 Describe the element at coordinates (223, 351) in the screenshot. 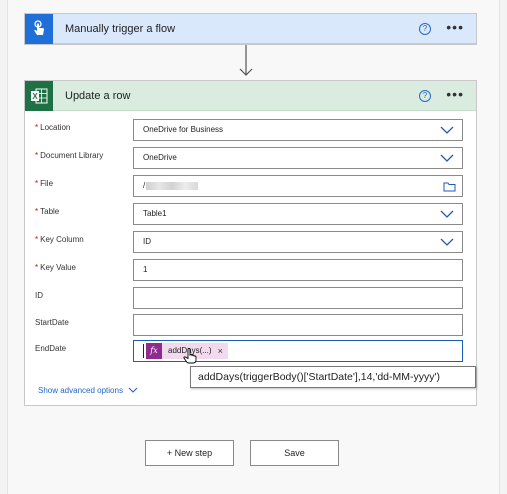

I see `remove-token-icon: ×` at that location.